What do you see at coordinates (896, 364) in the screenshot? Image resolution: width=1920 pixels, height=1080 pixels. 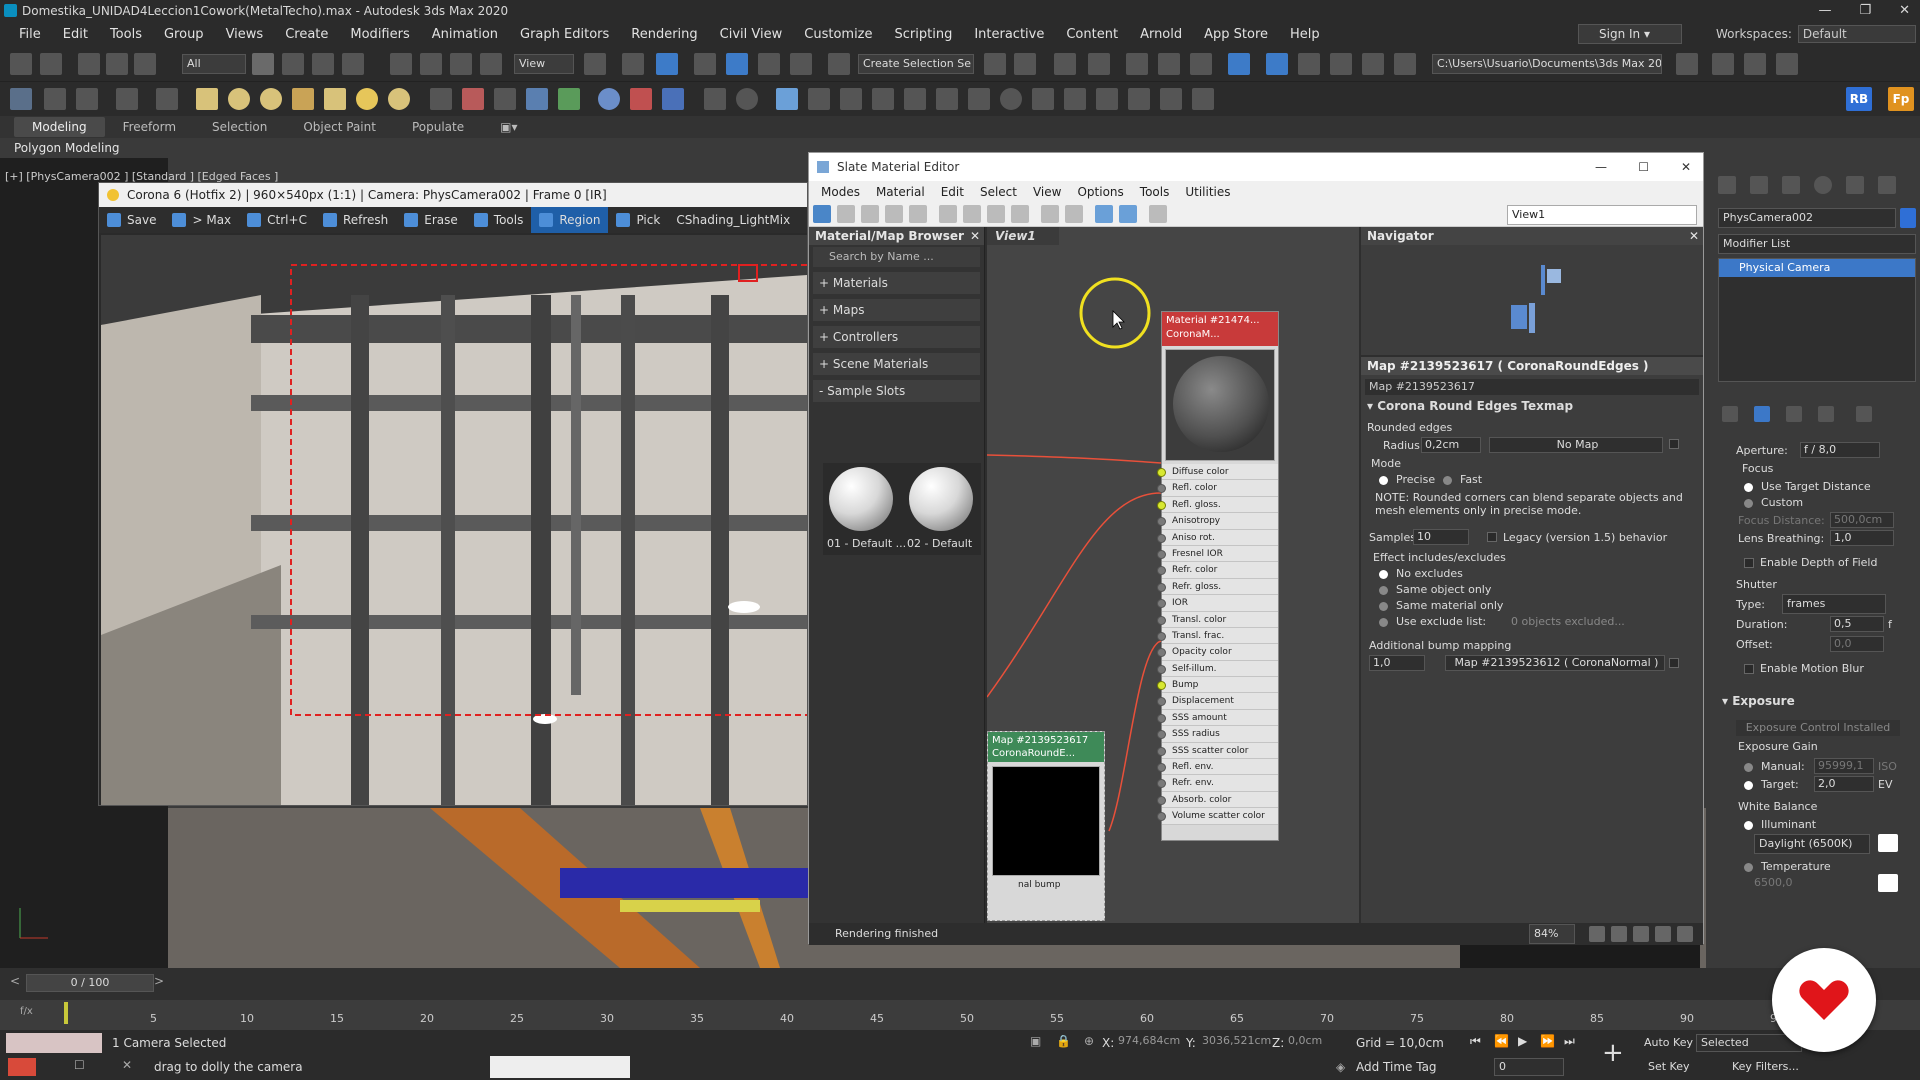 I see `browser-group-scene-materials: + Scene Materials` at bounding box center [896, 364].